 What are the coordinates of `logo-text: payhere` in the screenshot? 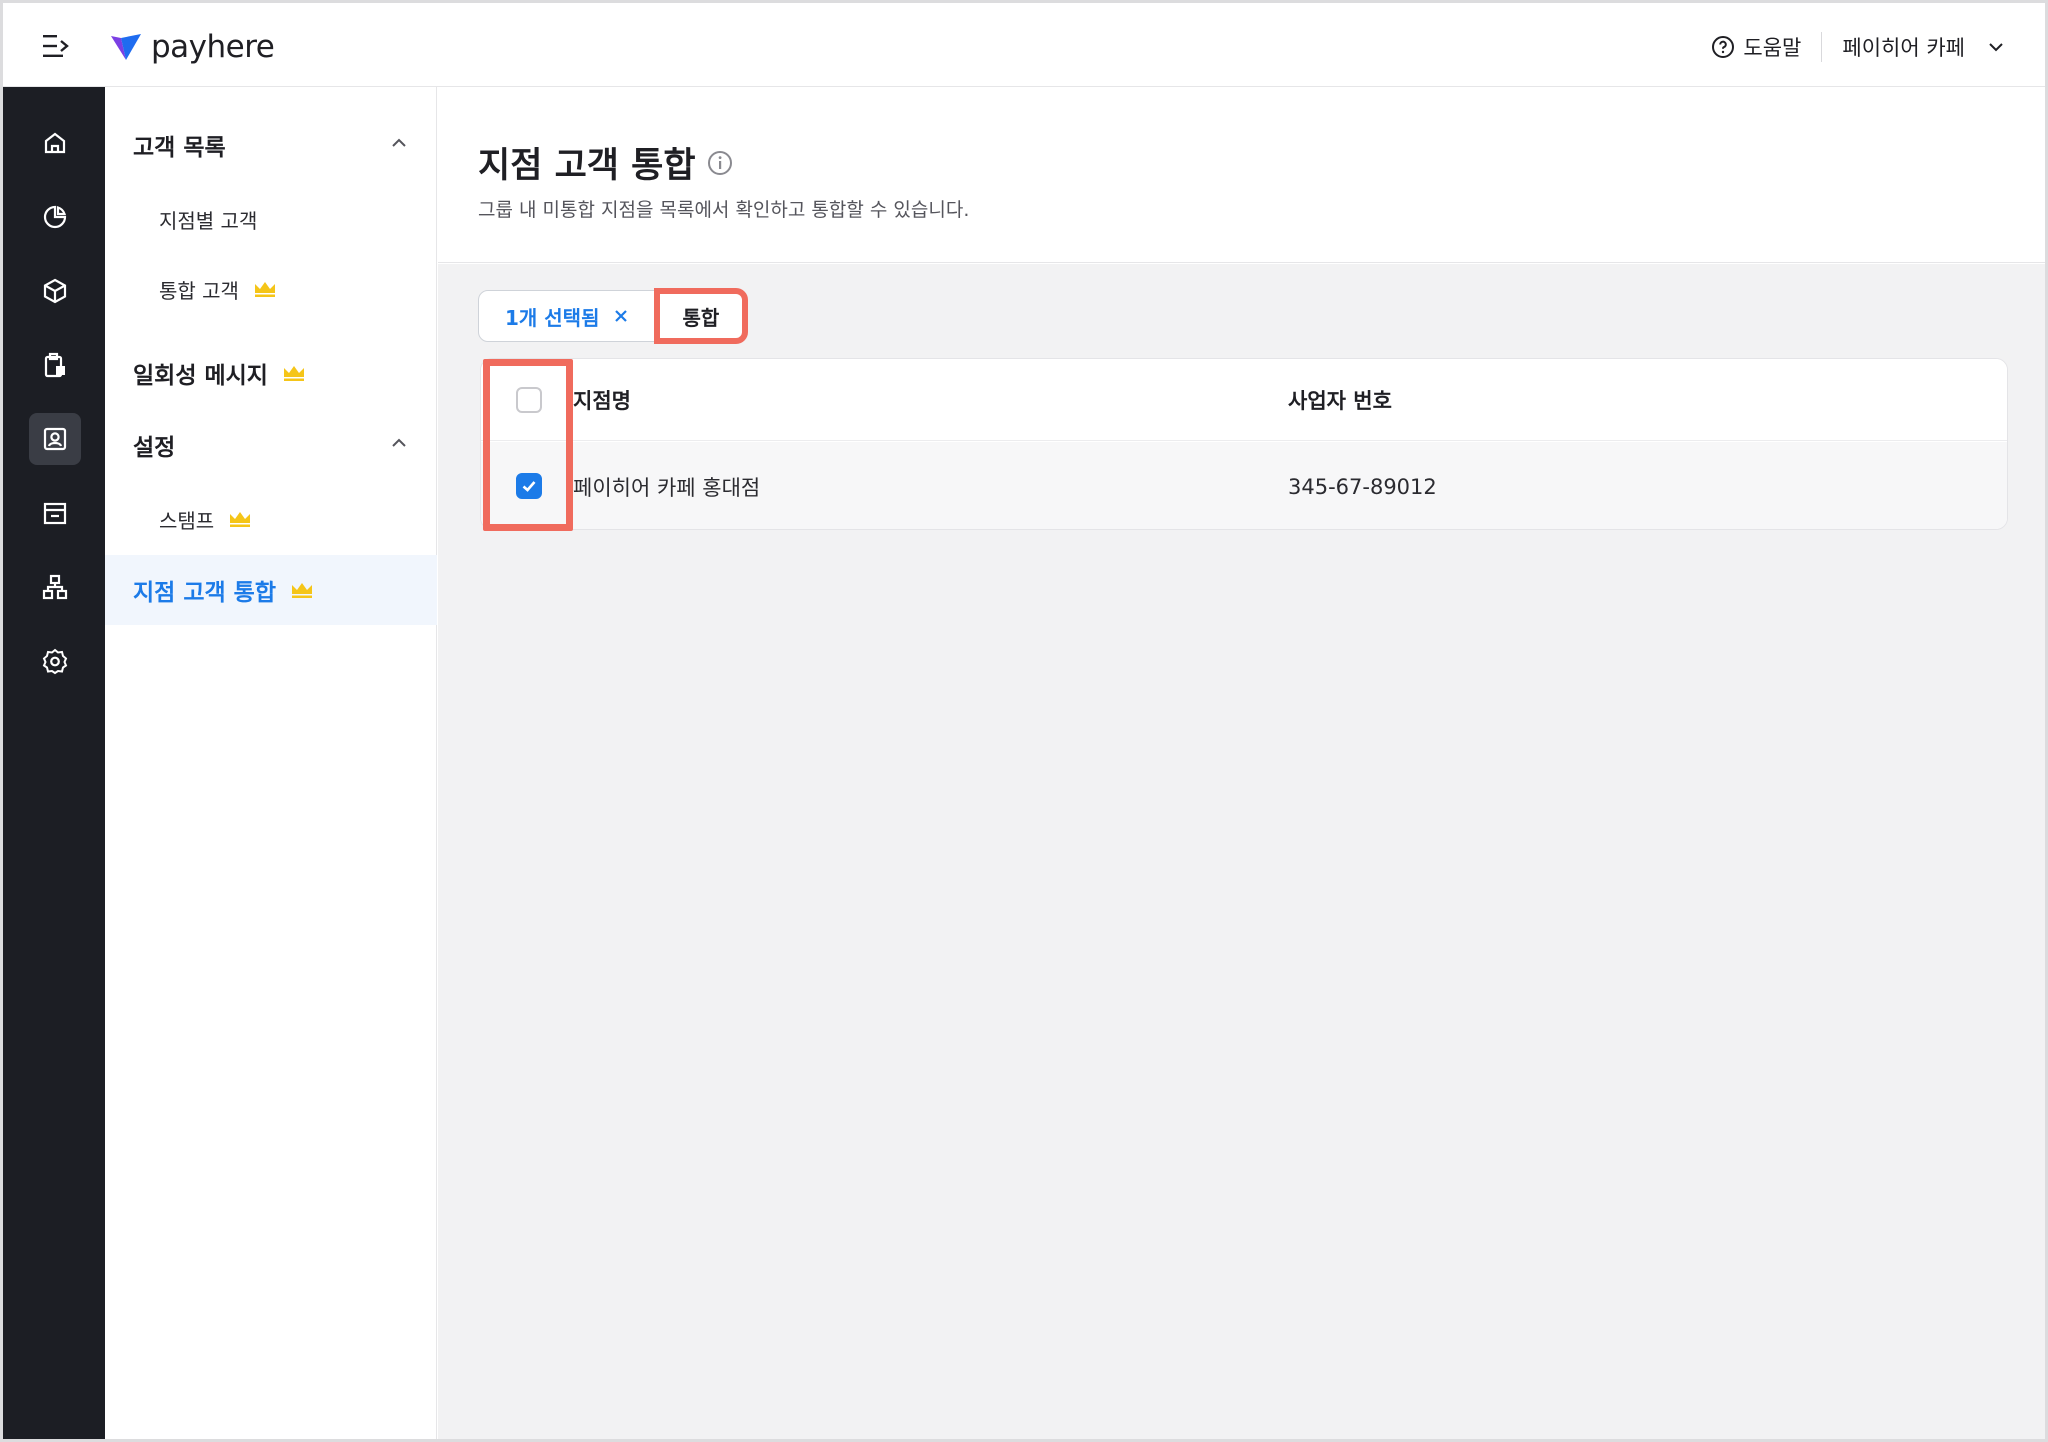 It's located at (213, 47).